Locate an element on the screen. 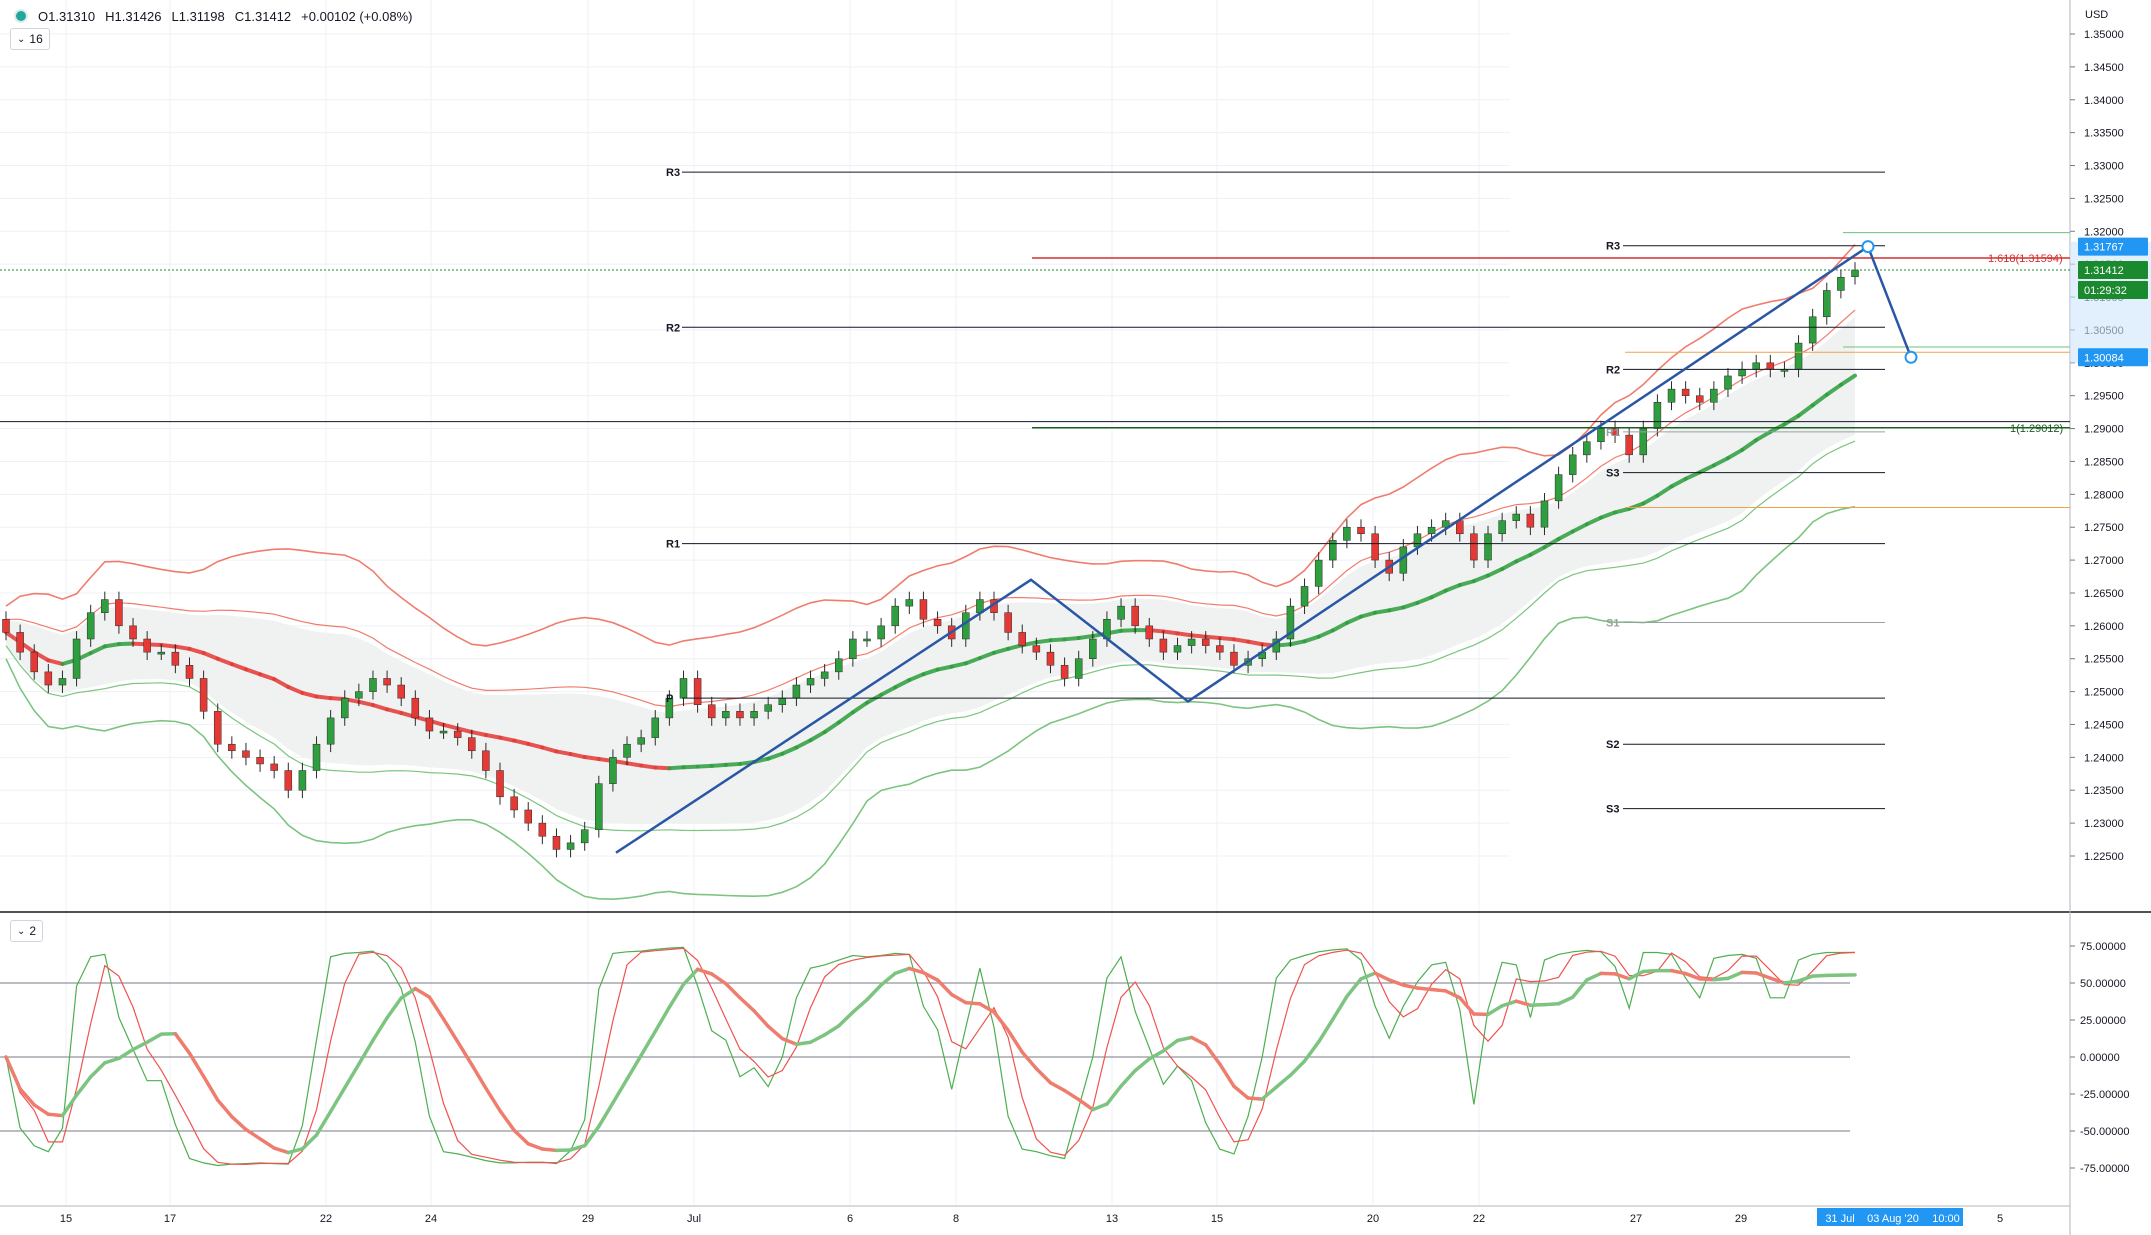 This screenshot has height=1235, width=2151. ohlc-close: C1.31412 is located at coordinates (263, 16).